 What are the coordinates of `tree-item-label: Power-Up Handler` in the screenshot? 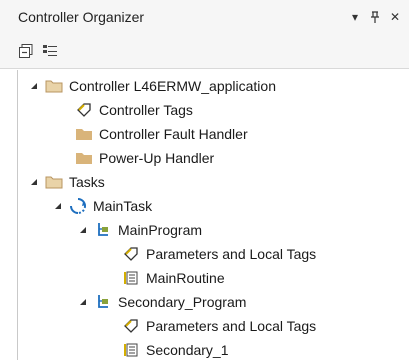 It's located at (157, 158).